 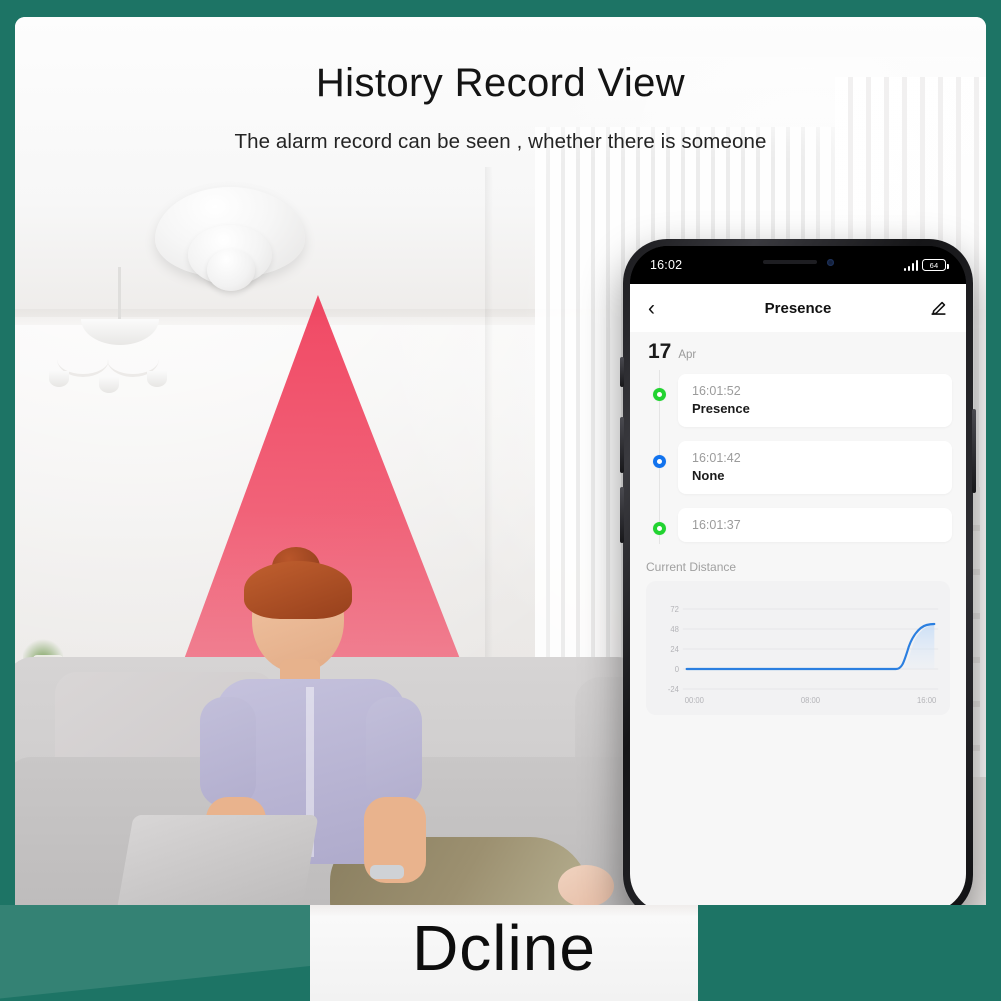 I want to click on battery-icon: 64, so click(x=935, y=265).